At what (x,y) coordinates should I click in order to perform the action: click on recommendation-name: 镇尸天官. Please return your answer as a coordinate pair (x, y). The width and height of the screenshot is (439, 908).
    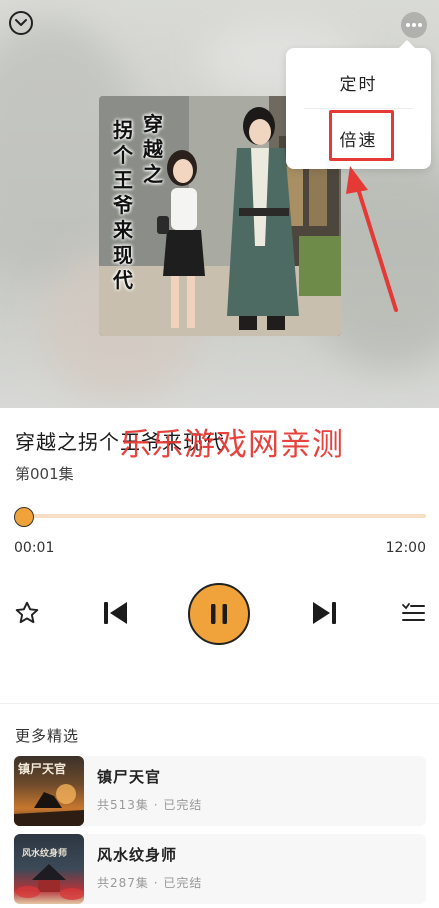
    Looking at the image, I should click on (129, 777).